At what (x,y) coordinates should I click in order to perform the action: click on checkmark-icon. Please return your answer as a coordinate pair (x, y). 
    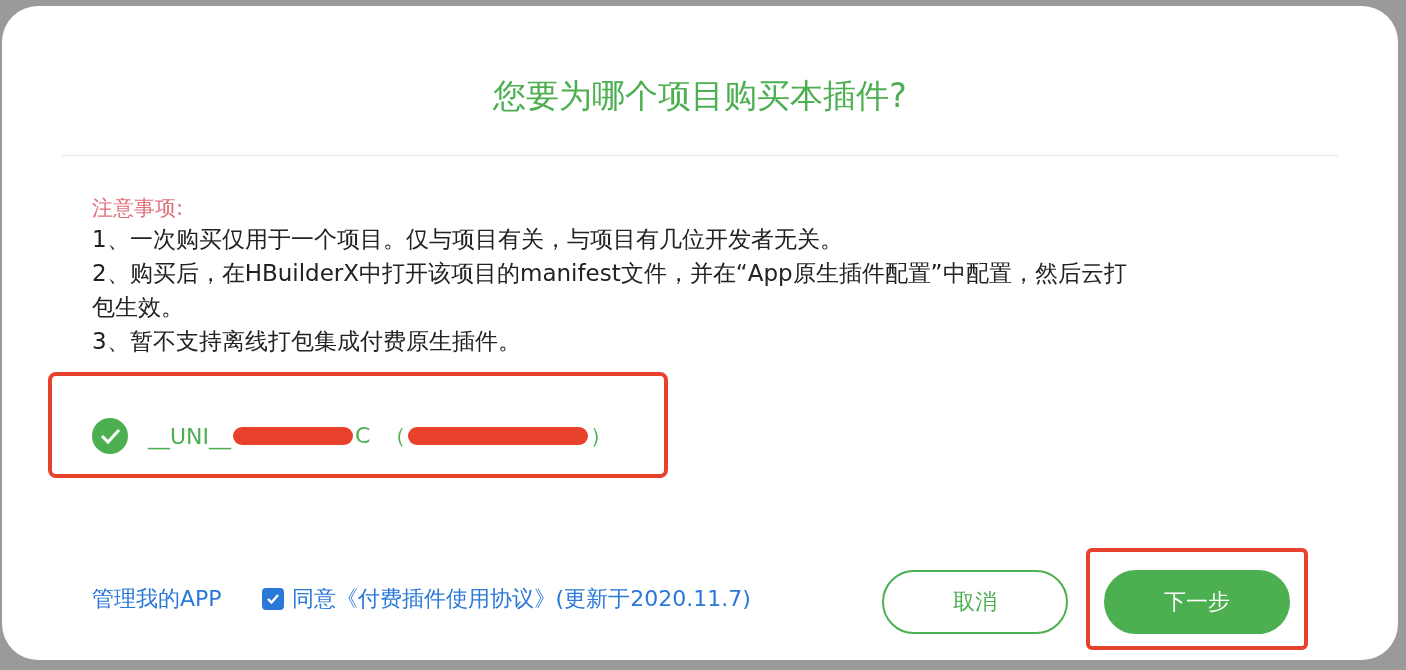
    Looking at the image, I should click on (272, 599).